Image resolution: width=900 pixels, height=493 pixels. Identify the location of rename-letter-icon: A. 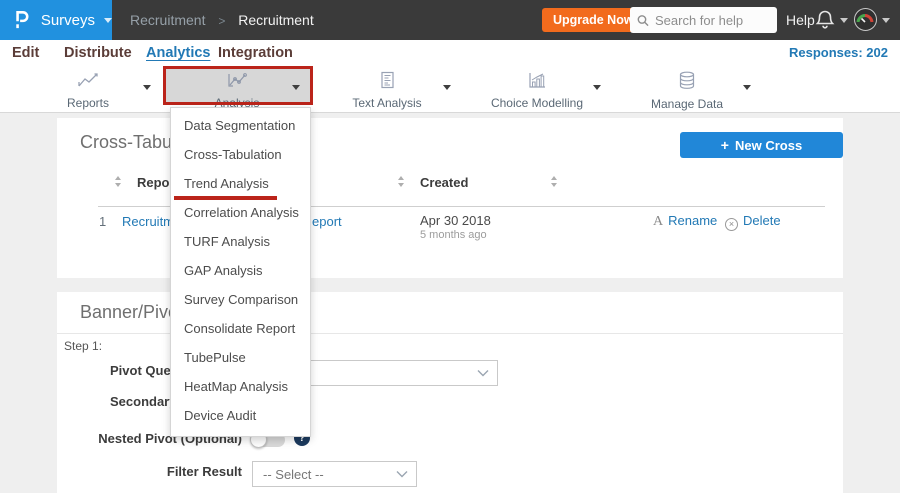
(658, 221).